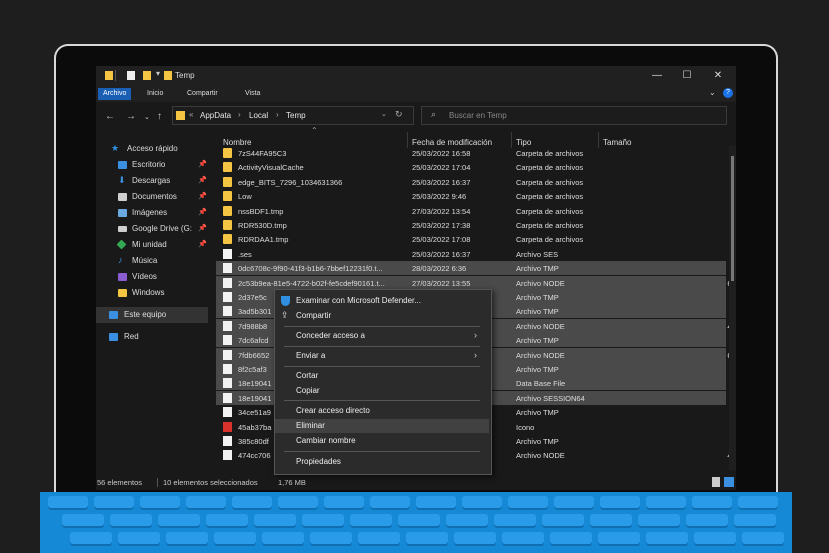  Describe the element at coordinates (537, 254) in the screenshot. I see `file-type: Archivo SES` at that location.